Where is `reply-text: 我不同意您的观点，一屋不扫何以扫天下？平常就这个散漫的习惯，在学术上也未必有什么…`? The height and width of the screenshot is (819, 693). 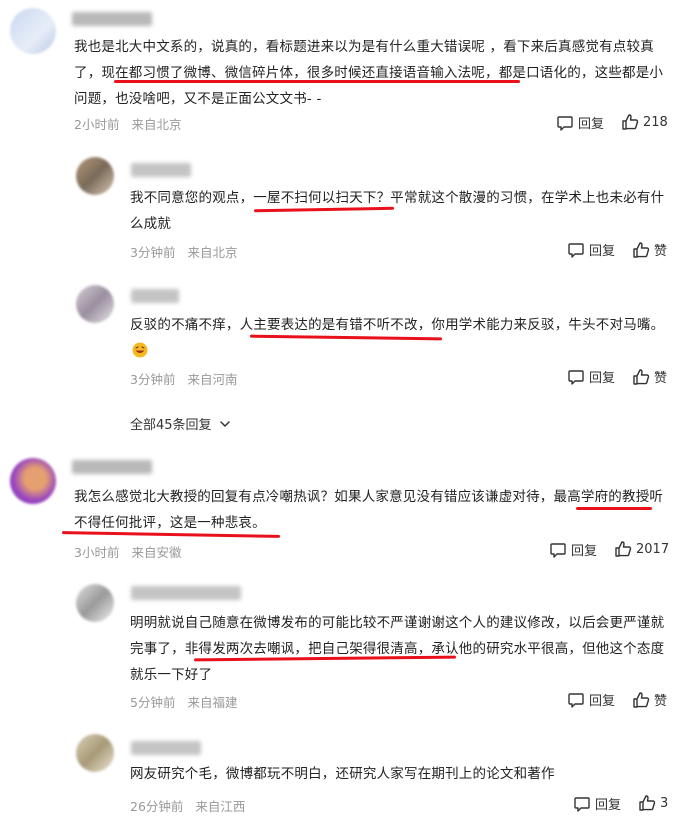 reply-text: 我不同意您的观点，一屋不扫何以扫天下？平常就这个散漫的习惯，在学术上也未必有什么… is located at coordinates (397, 211).